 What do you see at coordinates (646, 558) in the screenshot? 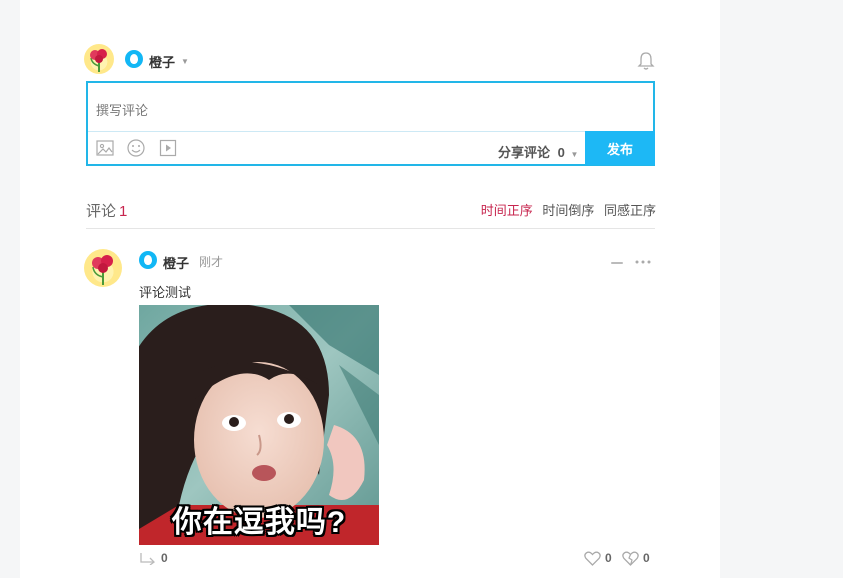
I see `dislike-count: 0` at bounding box center [646, 558].